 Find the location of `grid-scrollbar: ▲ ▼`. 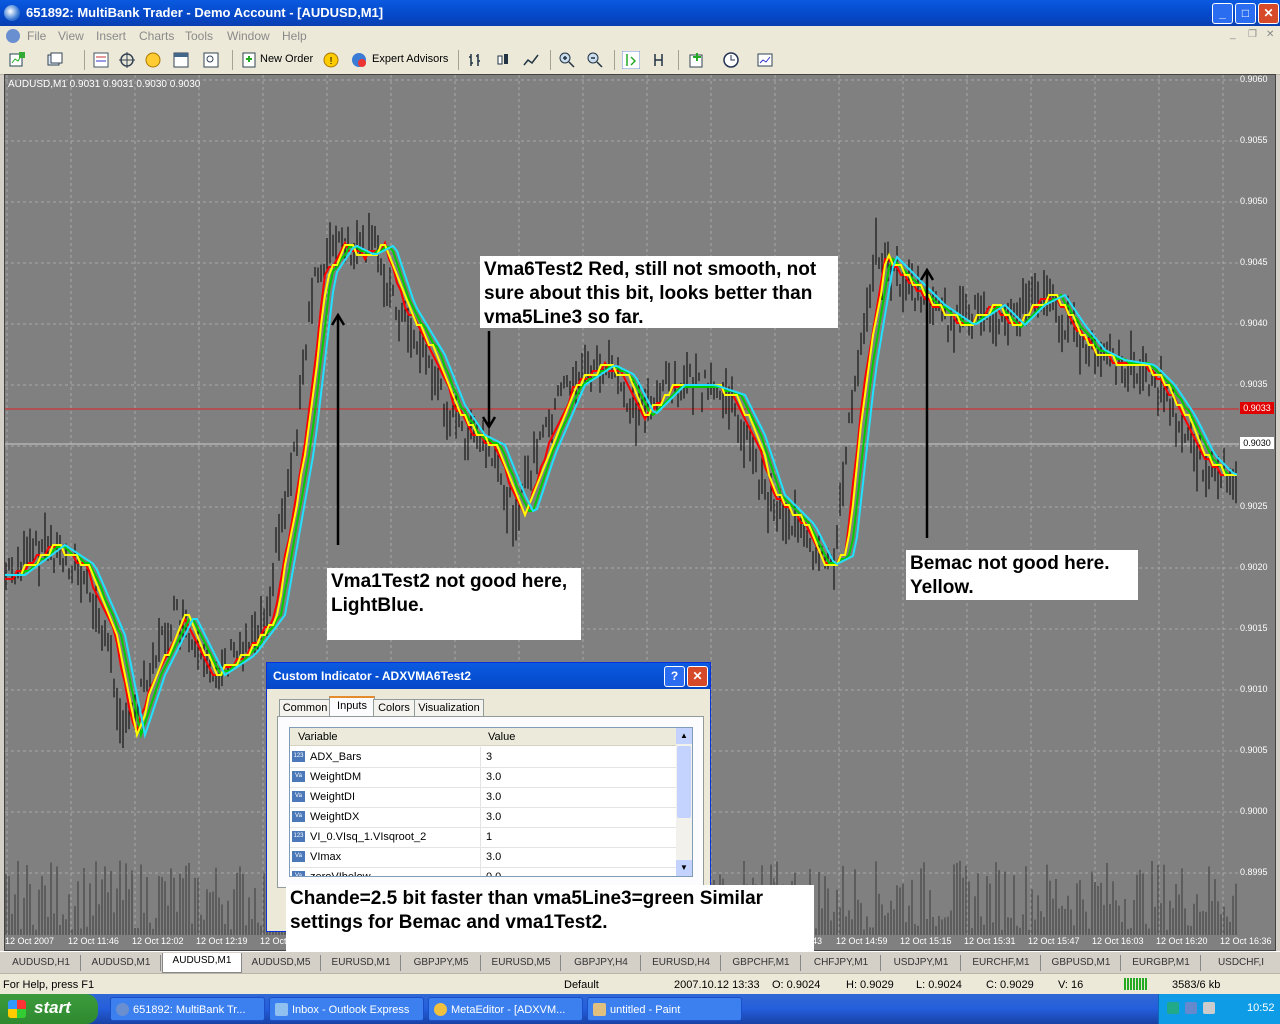

grid-scrollbar: ▲ ▼ is located at coordinates (684, 802).